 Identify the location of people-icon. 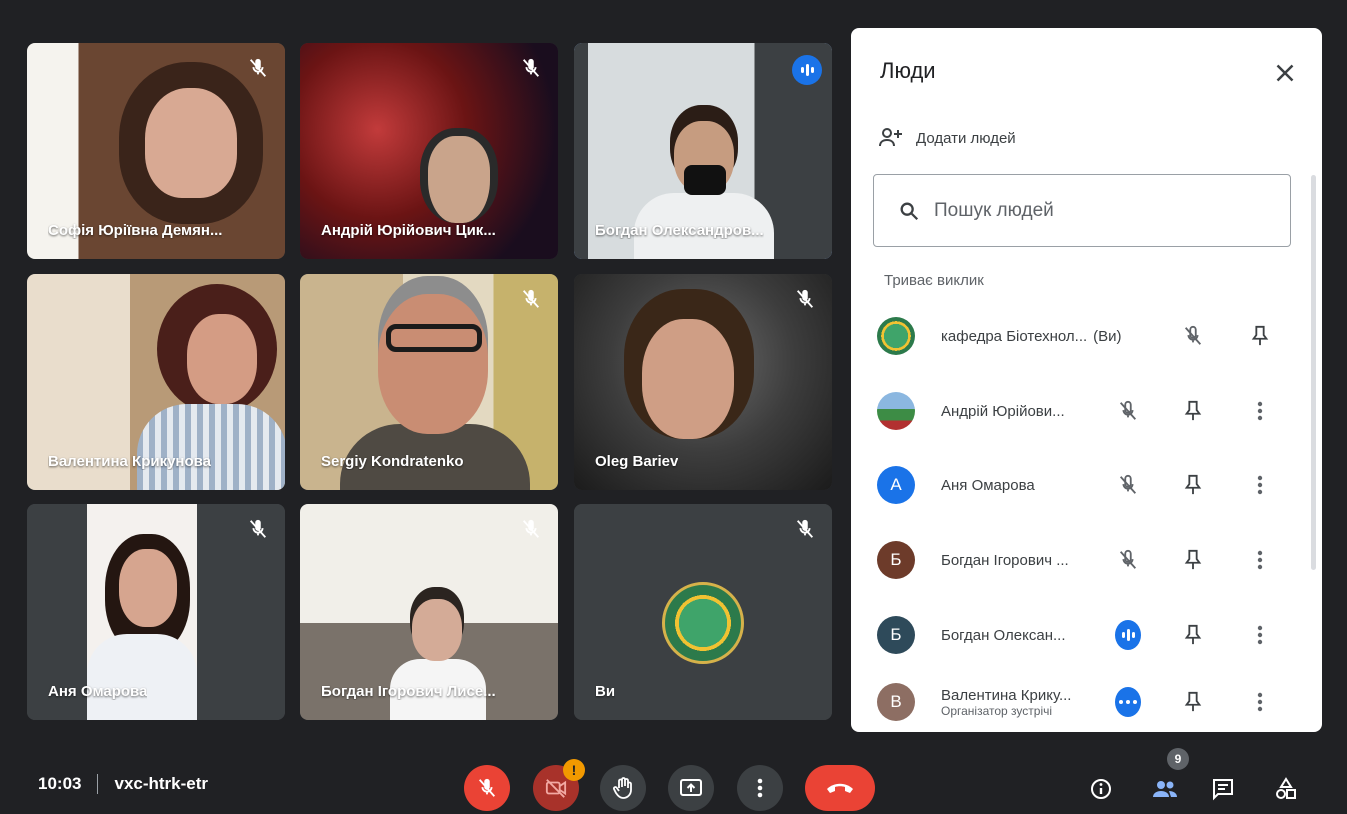
(1165, 789).